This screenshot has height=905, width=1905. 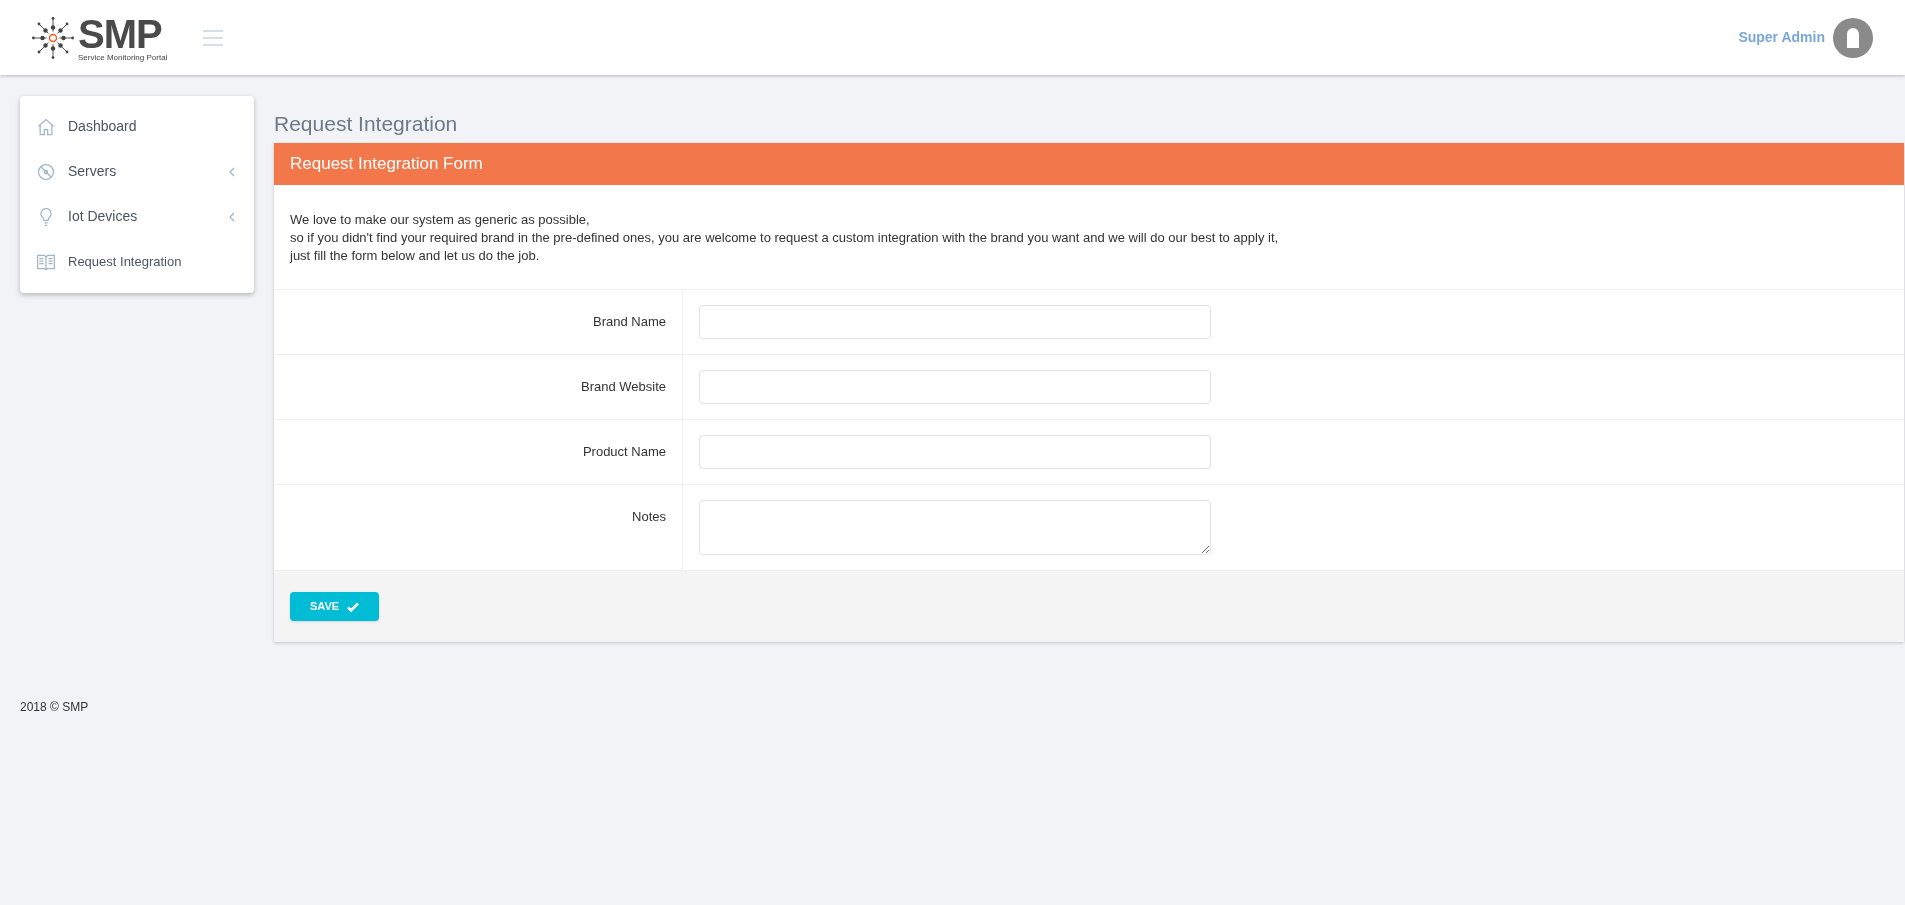 I want to click on menu-icon, so click(x=213, y=37).